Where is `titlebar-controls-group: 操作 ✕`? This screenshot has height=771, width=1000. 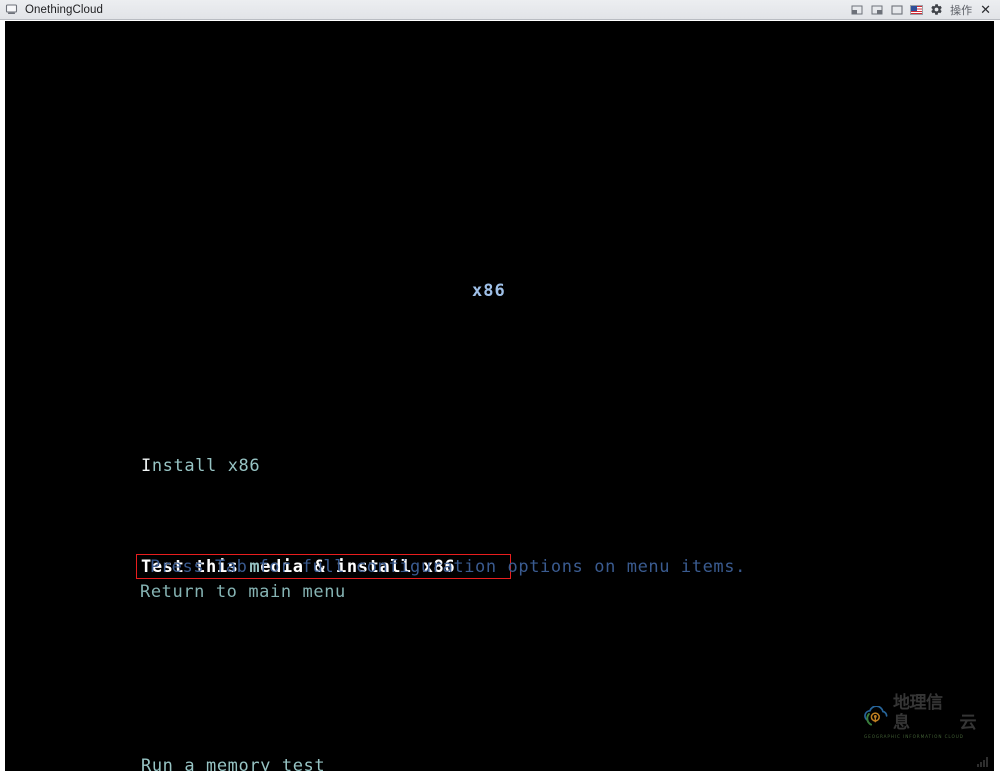
titlebar-controls-group: 操作 ✕ is located at coordinates (922, 10).